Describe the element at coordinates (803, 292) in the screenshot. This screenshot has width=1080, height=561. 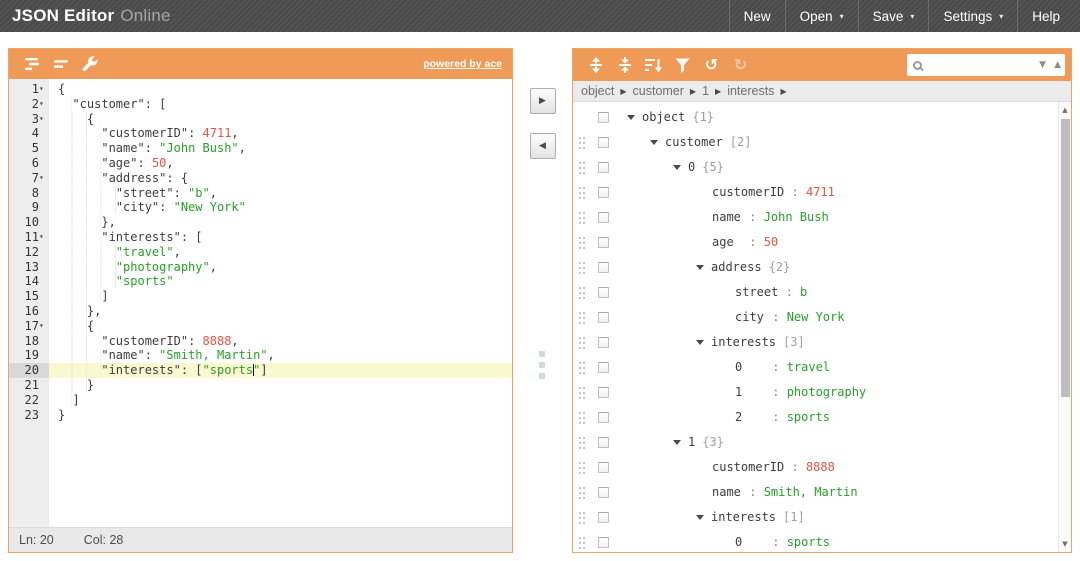
I see `node-value: b` at that location.